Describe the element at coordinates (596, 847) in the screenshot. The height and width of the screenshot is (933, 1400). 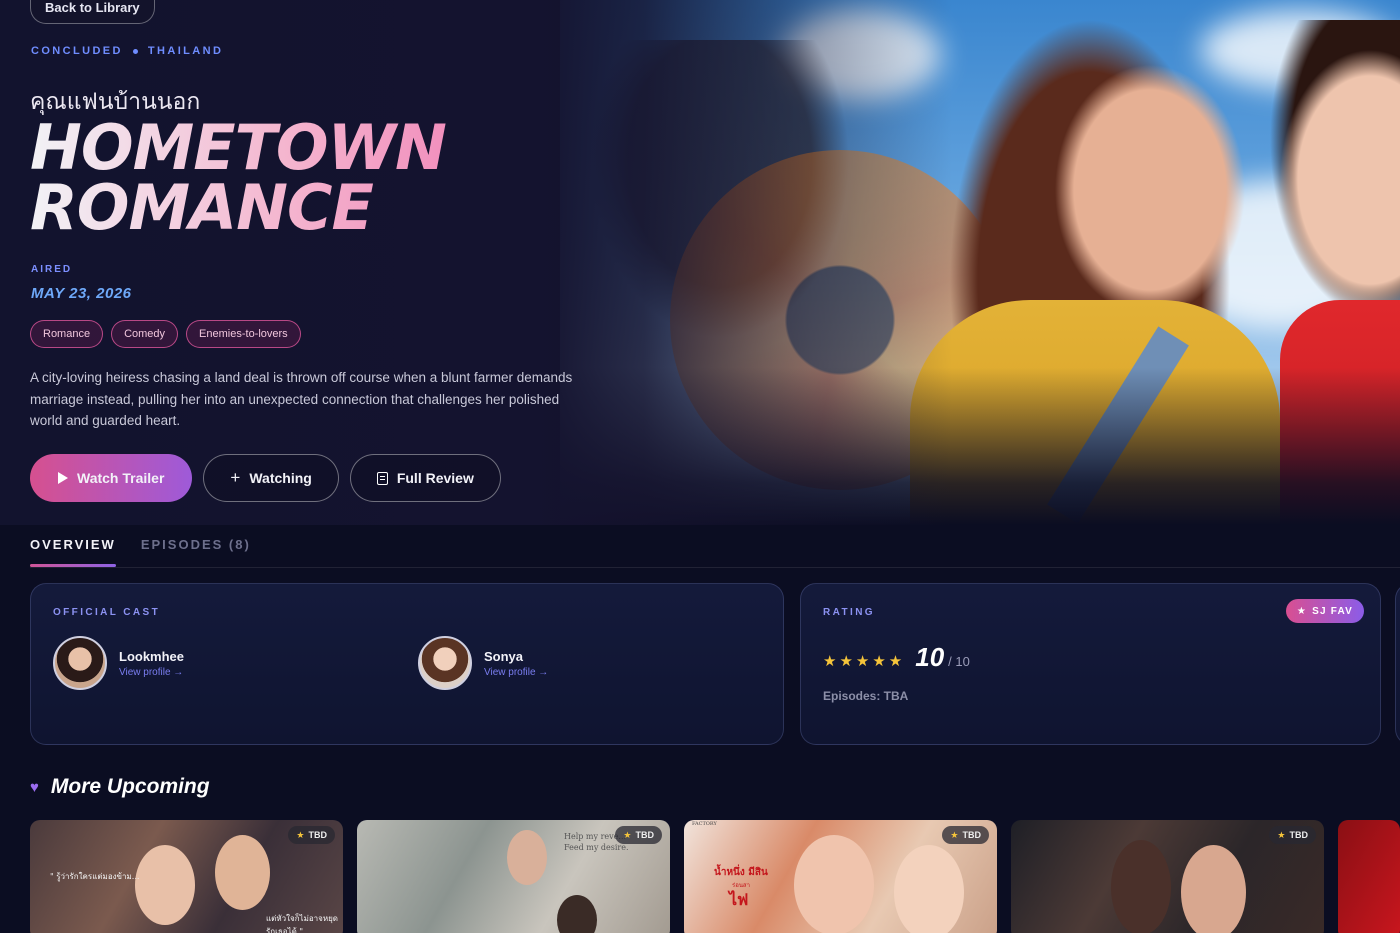
I see `poster-text: Feed my desire.` at that location.